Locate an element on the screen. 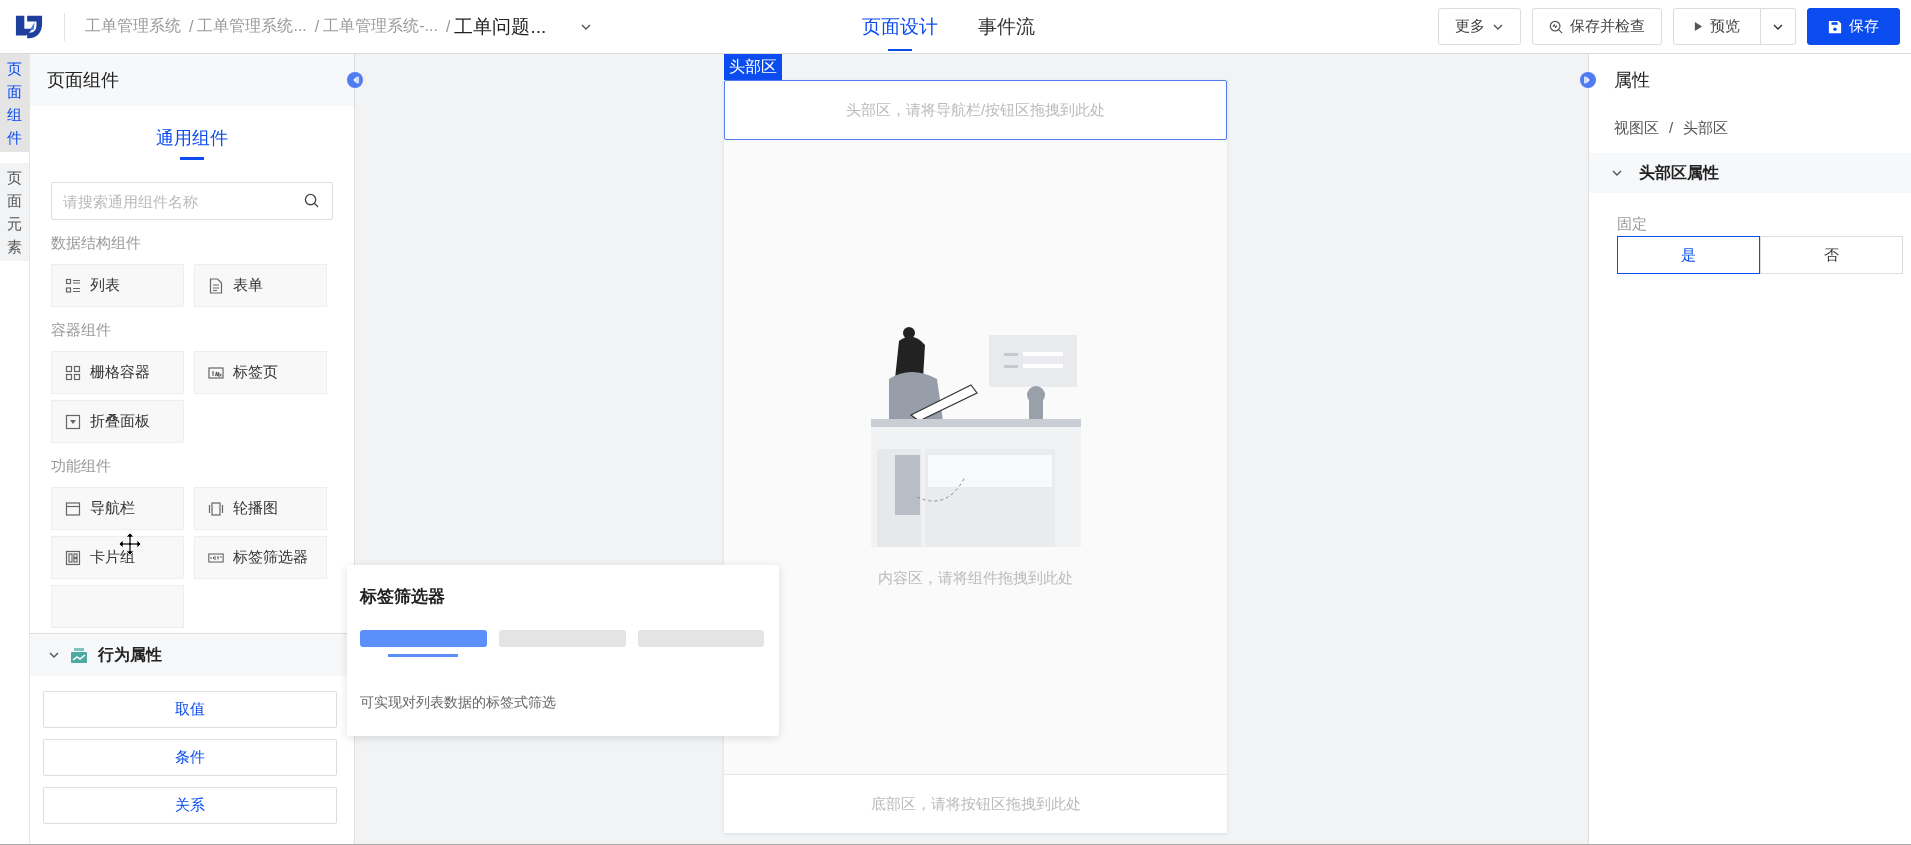 This screenshot has width=1911, height=845. behavior-button: 条件 is located at coordinates (190, 757).